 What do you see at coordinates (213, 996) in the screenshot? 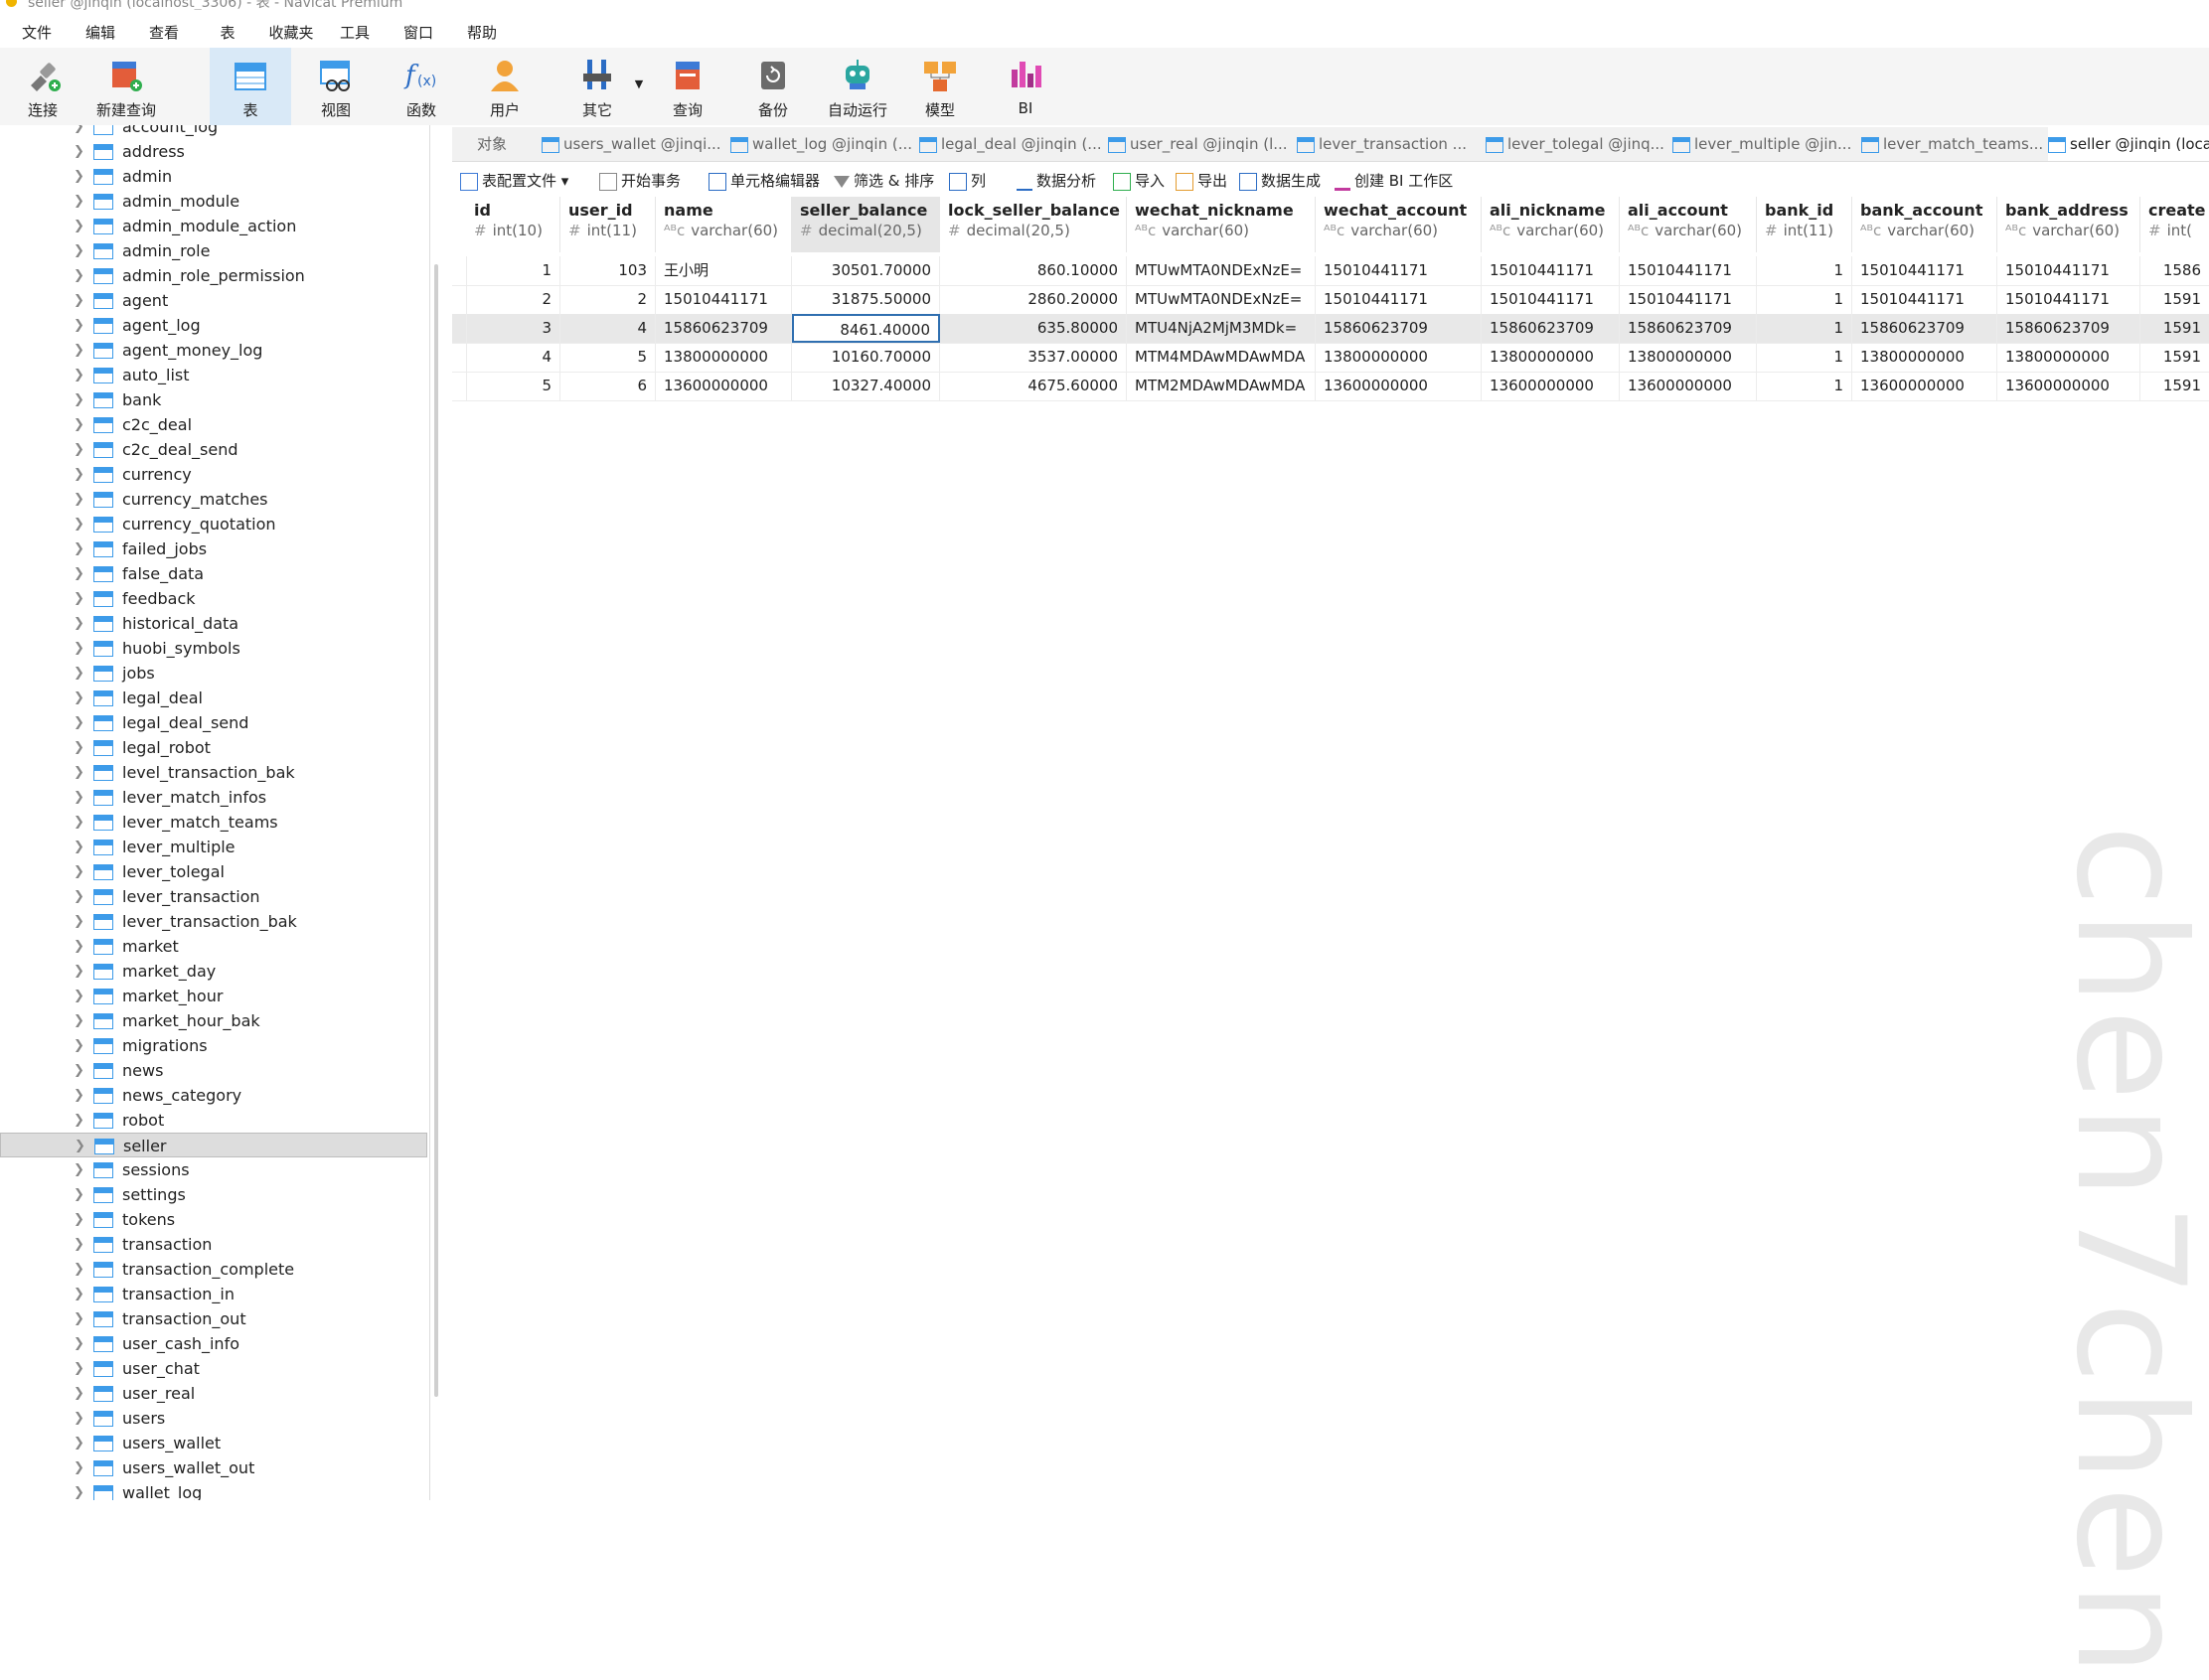
I see `sidebar-item-market-hour: ❯ market_hour` at bounding box center [213, 996].